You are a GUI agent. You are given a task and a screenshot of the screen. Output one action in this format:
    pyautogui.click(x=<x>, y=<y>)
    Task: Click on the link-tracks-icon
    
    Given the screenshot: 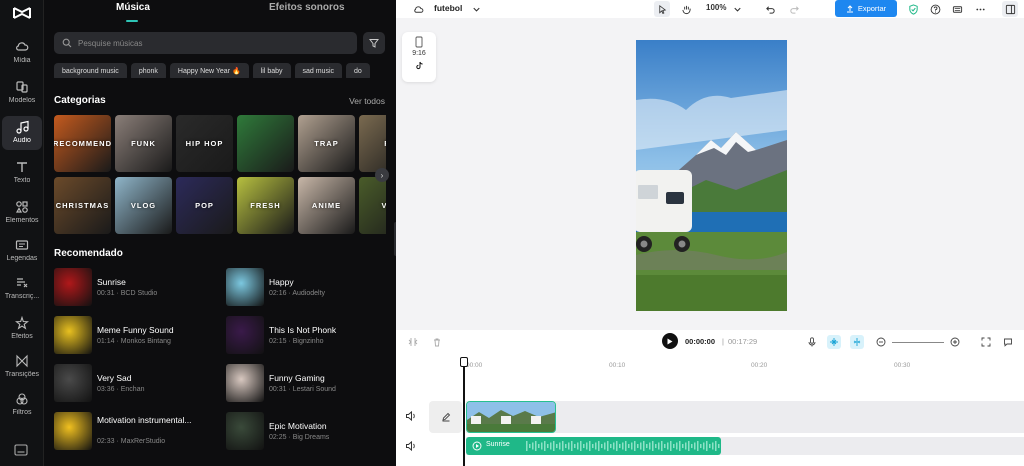 What is the action you would take?
    pyautogui.click(x=857, y=342)
    